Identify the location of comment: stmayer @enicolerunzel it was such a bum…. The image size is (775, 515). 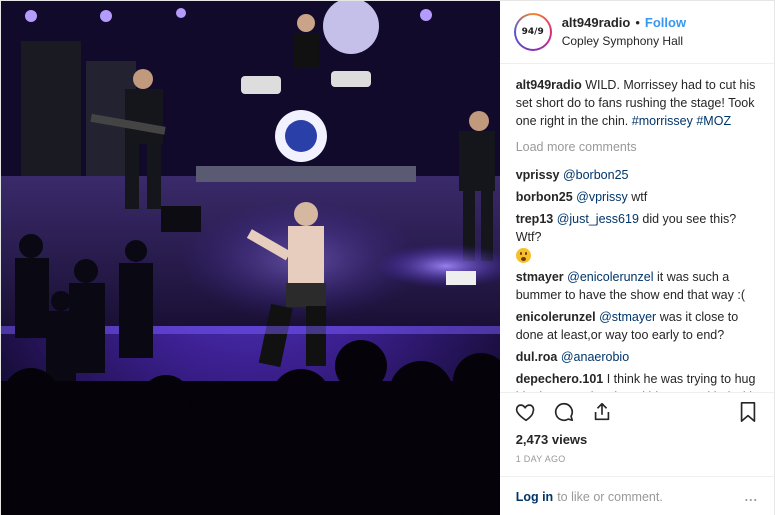
(637, 286).